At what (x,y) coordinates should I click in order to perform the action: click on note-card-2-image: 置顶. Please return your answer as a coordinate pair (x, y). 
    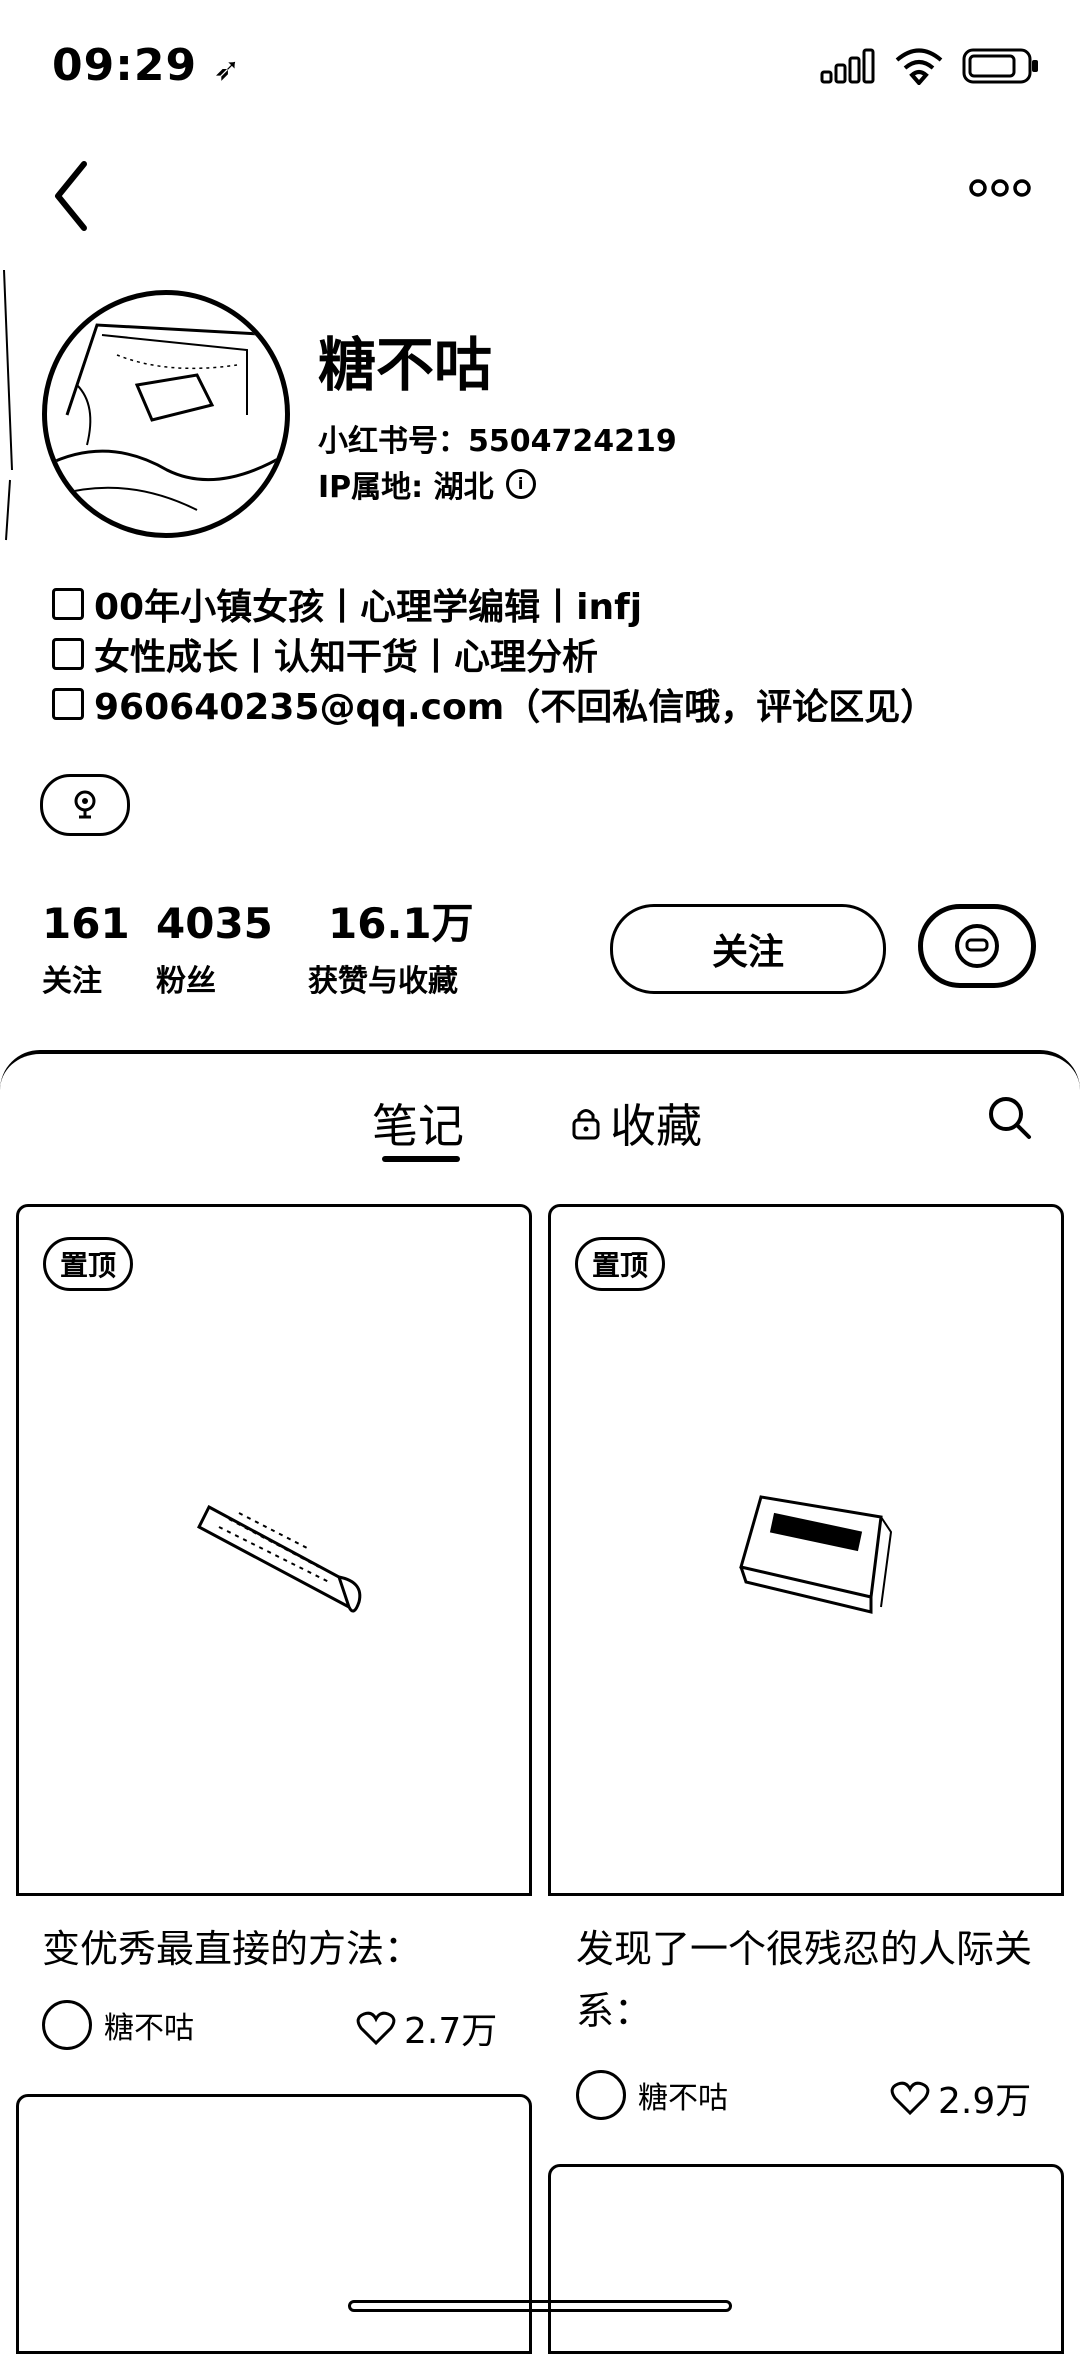
    Looking at the image, I should click on (806, 1550).